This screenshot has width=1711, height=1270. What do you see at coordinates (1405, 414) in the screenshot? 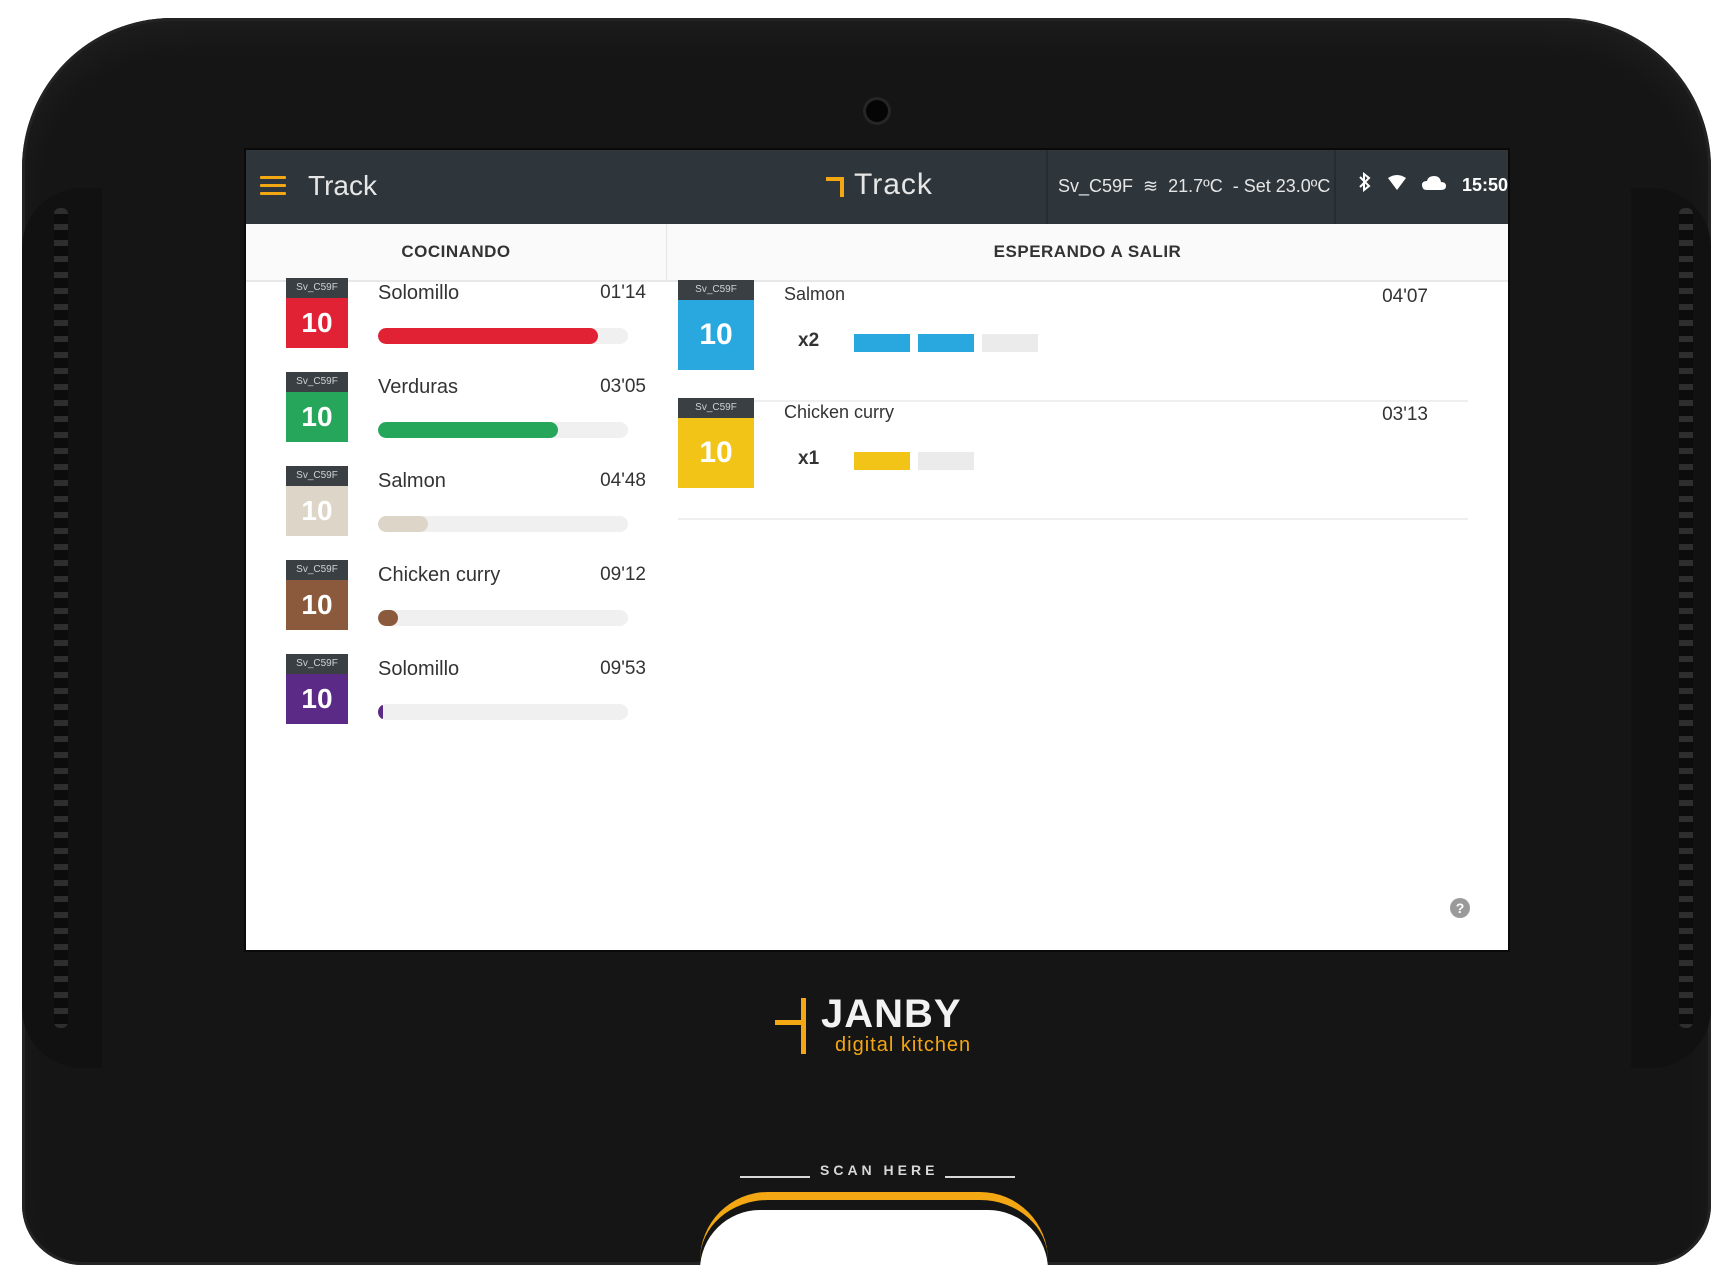
I see `item-time: 03'13` at bounding box center [1405, 414].